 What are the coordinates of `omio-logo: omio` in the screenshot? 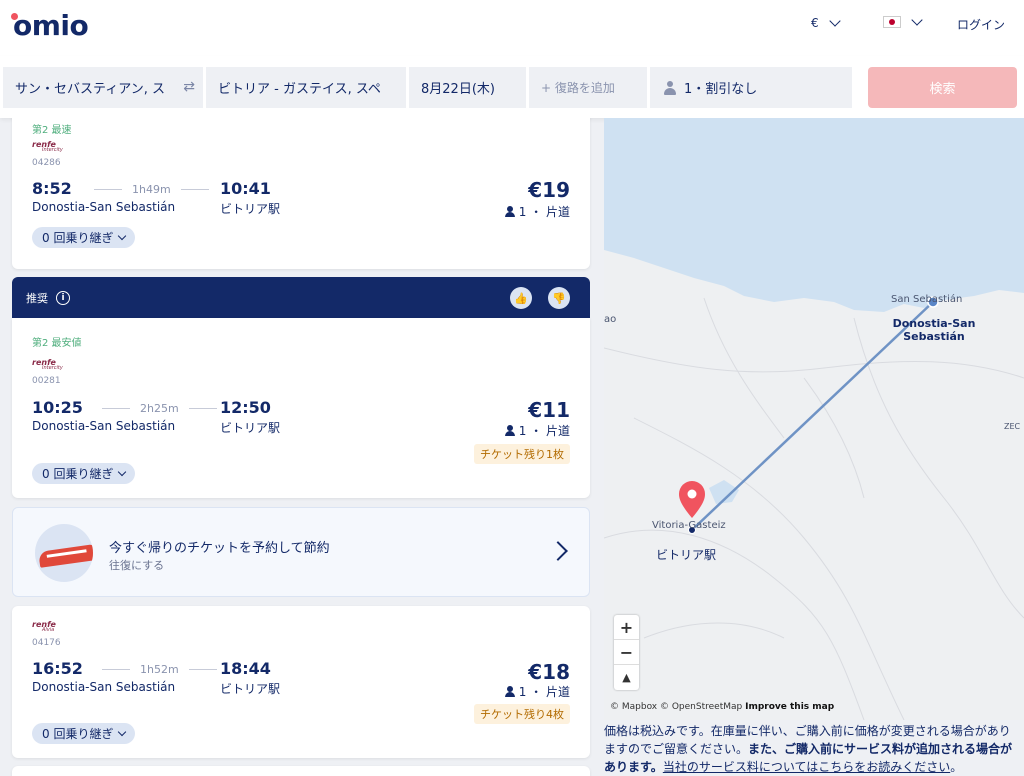 It's located at (50, 25).